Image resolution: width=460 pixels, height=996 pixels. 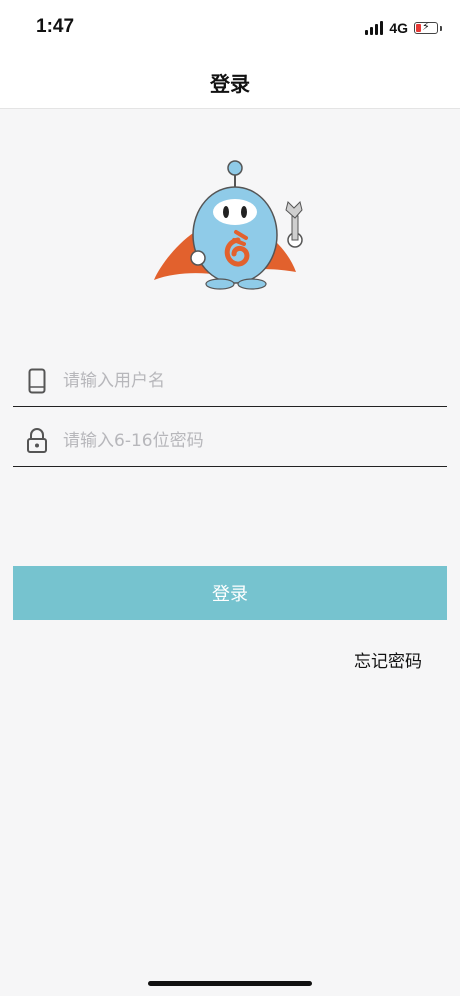 I want to click on network-type: 4G, so click(x=398, y=28).